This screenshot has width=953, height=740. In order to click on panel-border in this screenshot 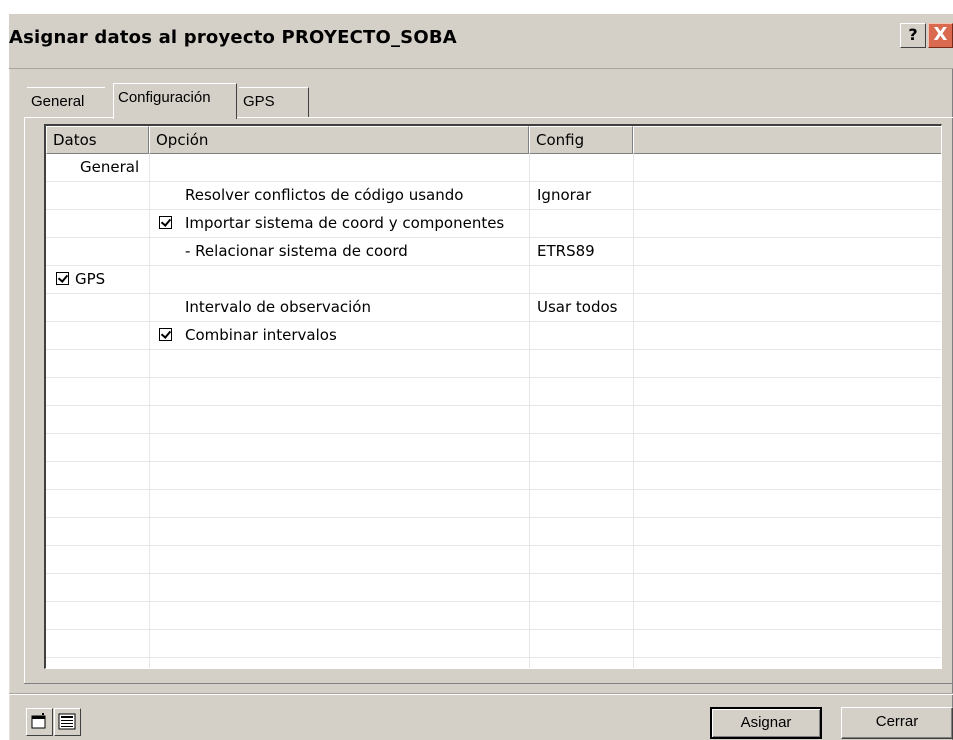, I will do `click(488, 683)`.